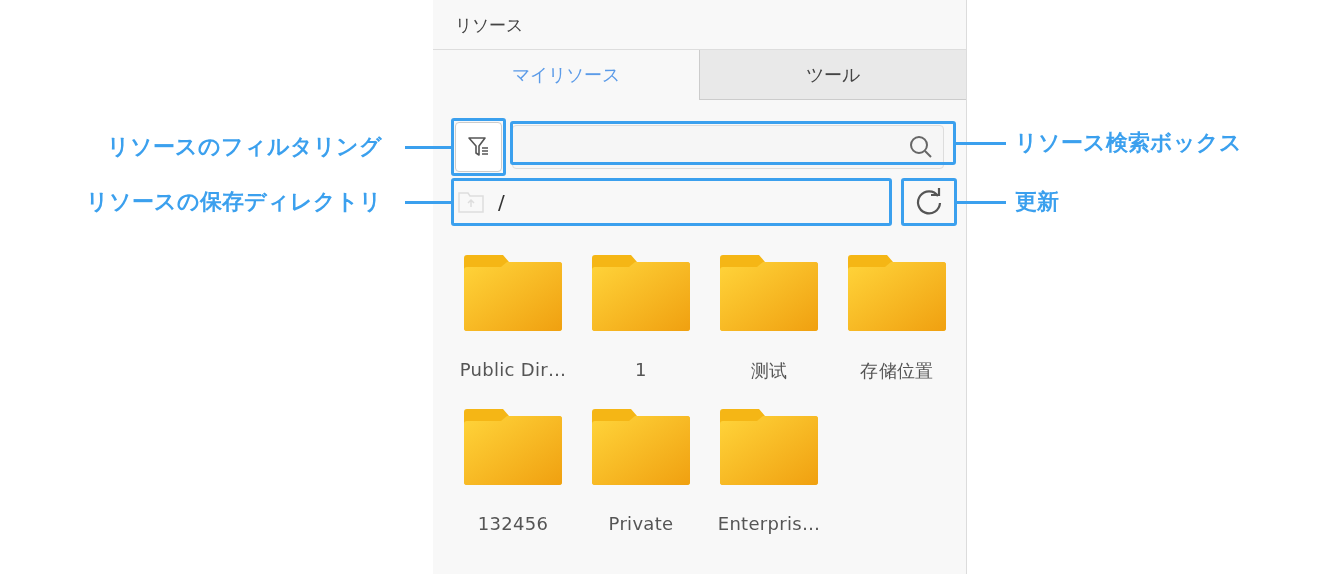 The width and height of the screenshot is (1321, 574). What do you see at coordinates (728, 147) in the screenshot?
I see `search-field` at bounding box center [728, 147].